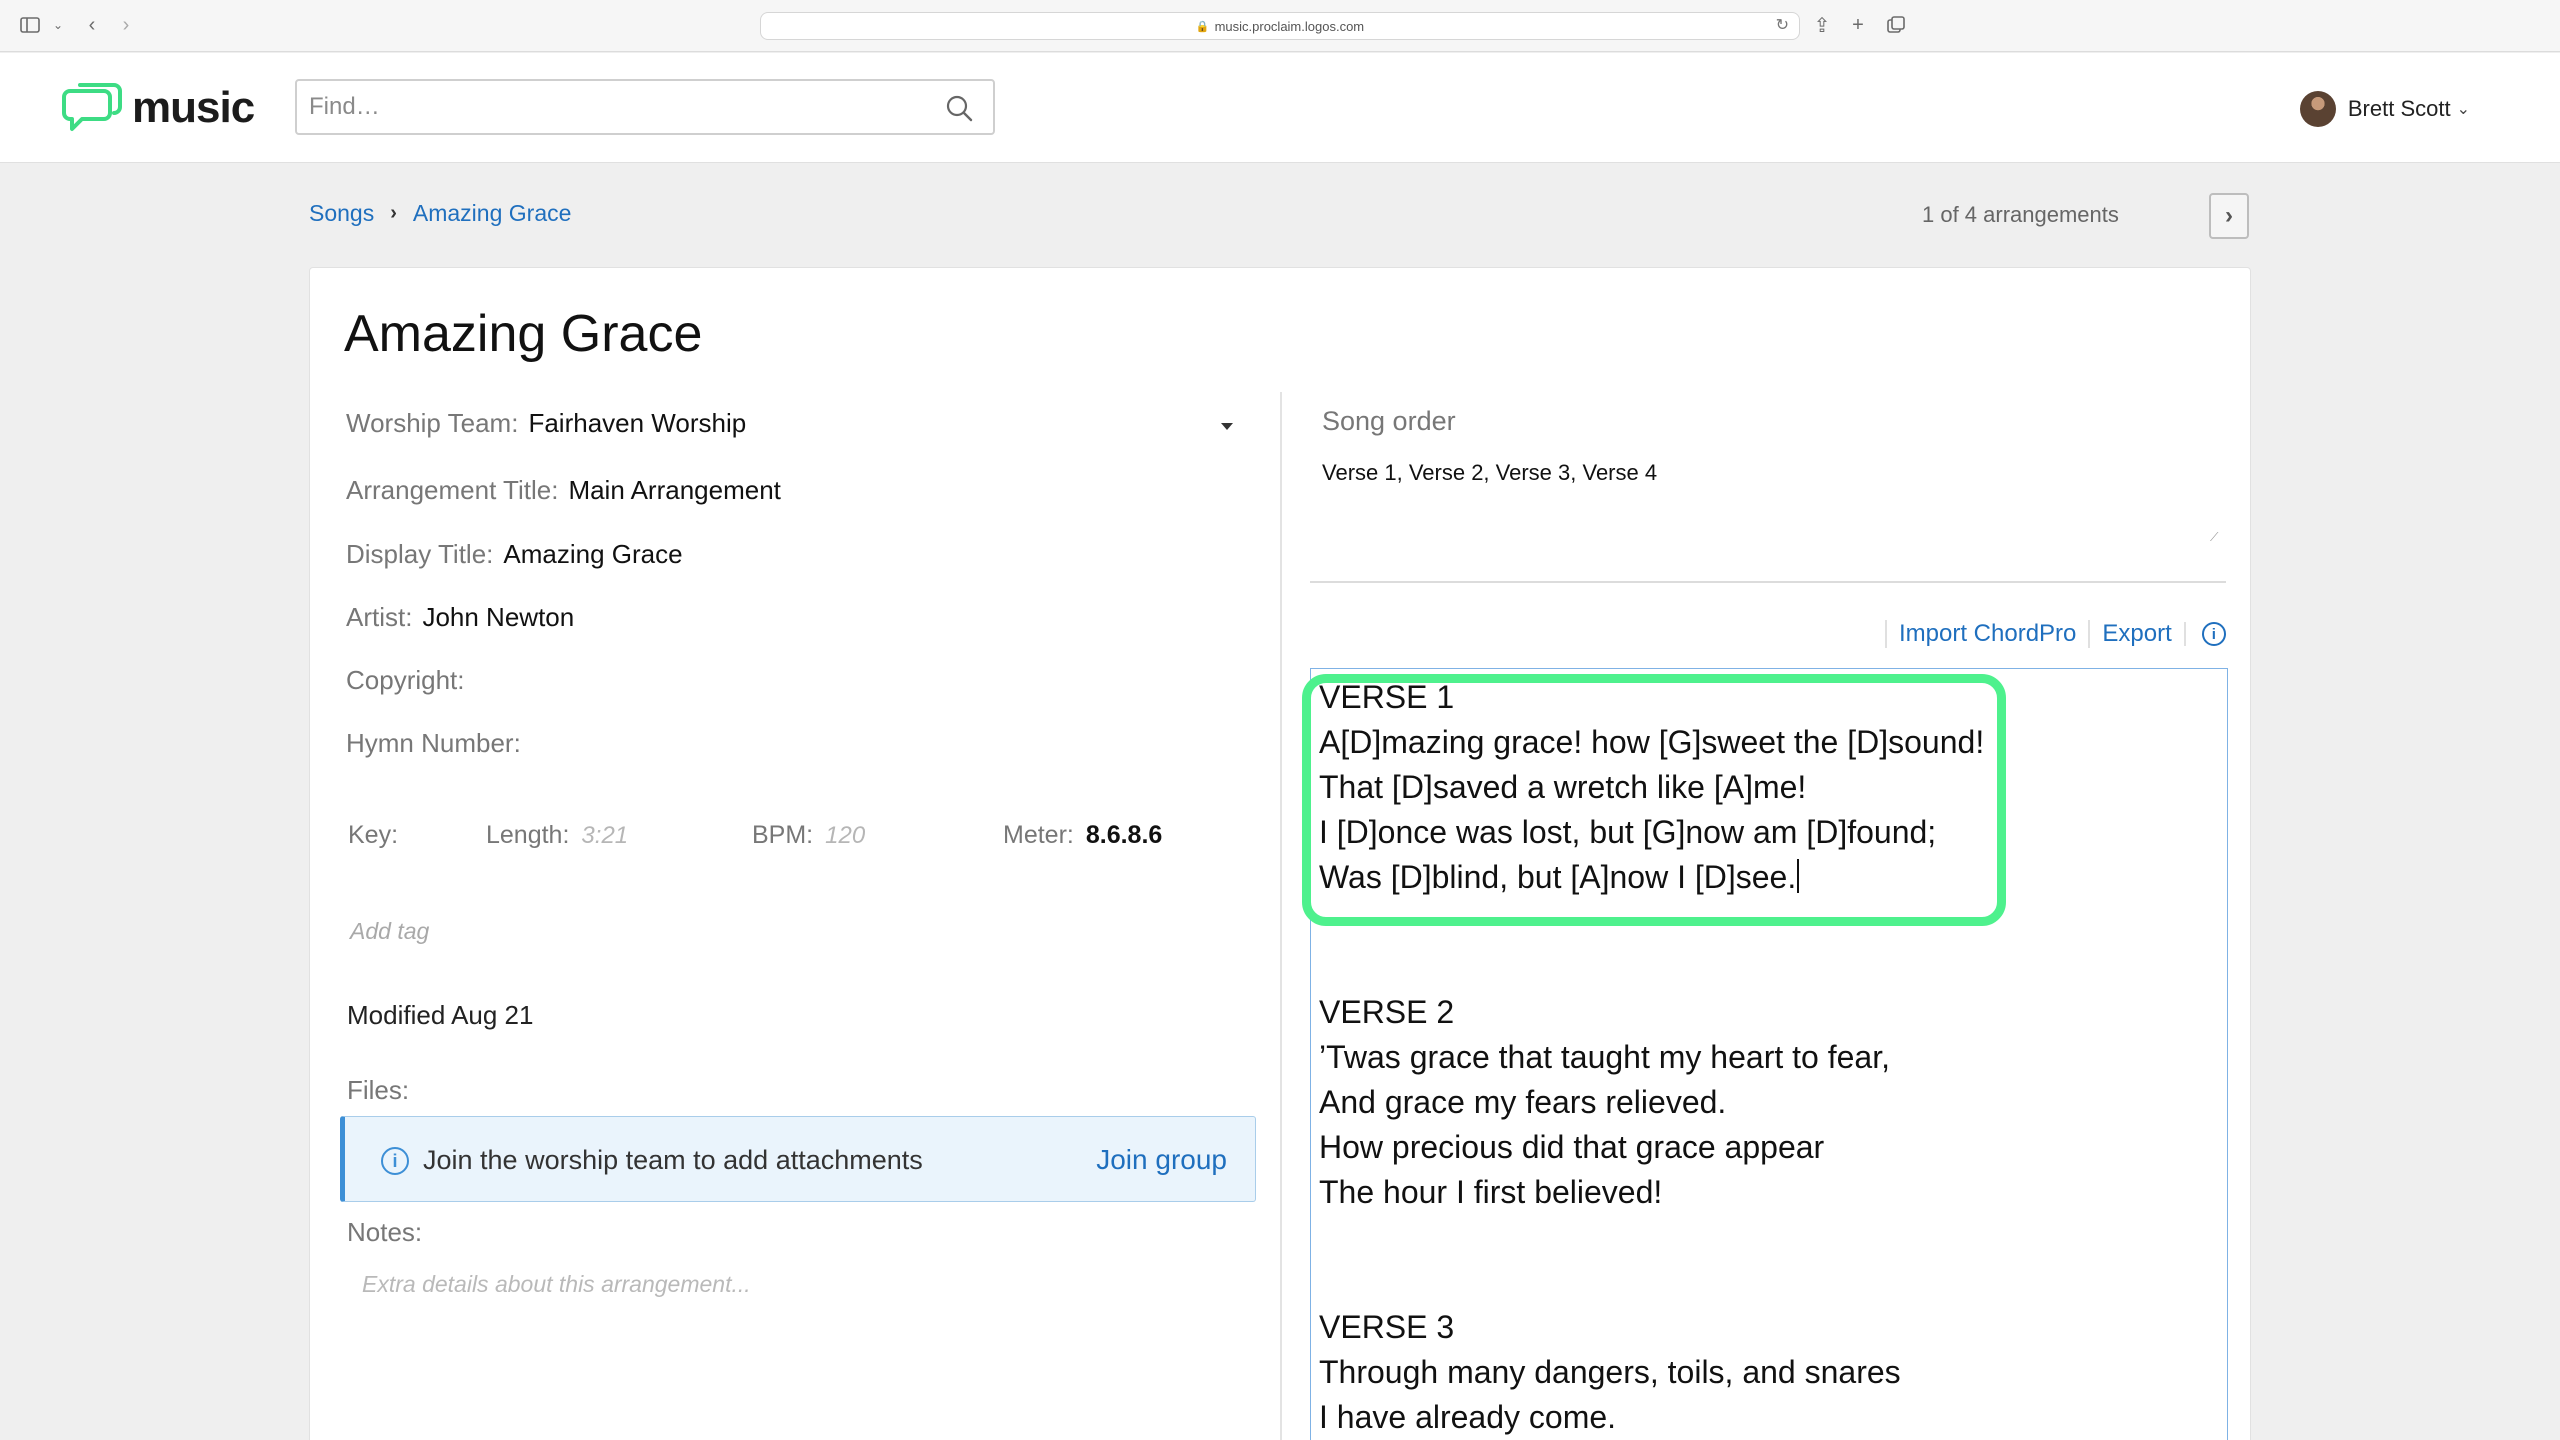  Describe the element at coordinates (389, 931) in the screenshot. I see `add-tag-input: Add tag` at that location.